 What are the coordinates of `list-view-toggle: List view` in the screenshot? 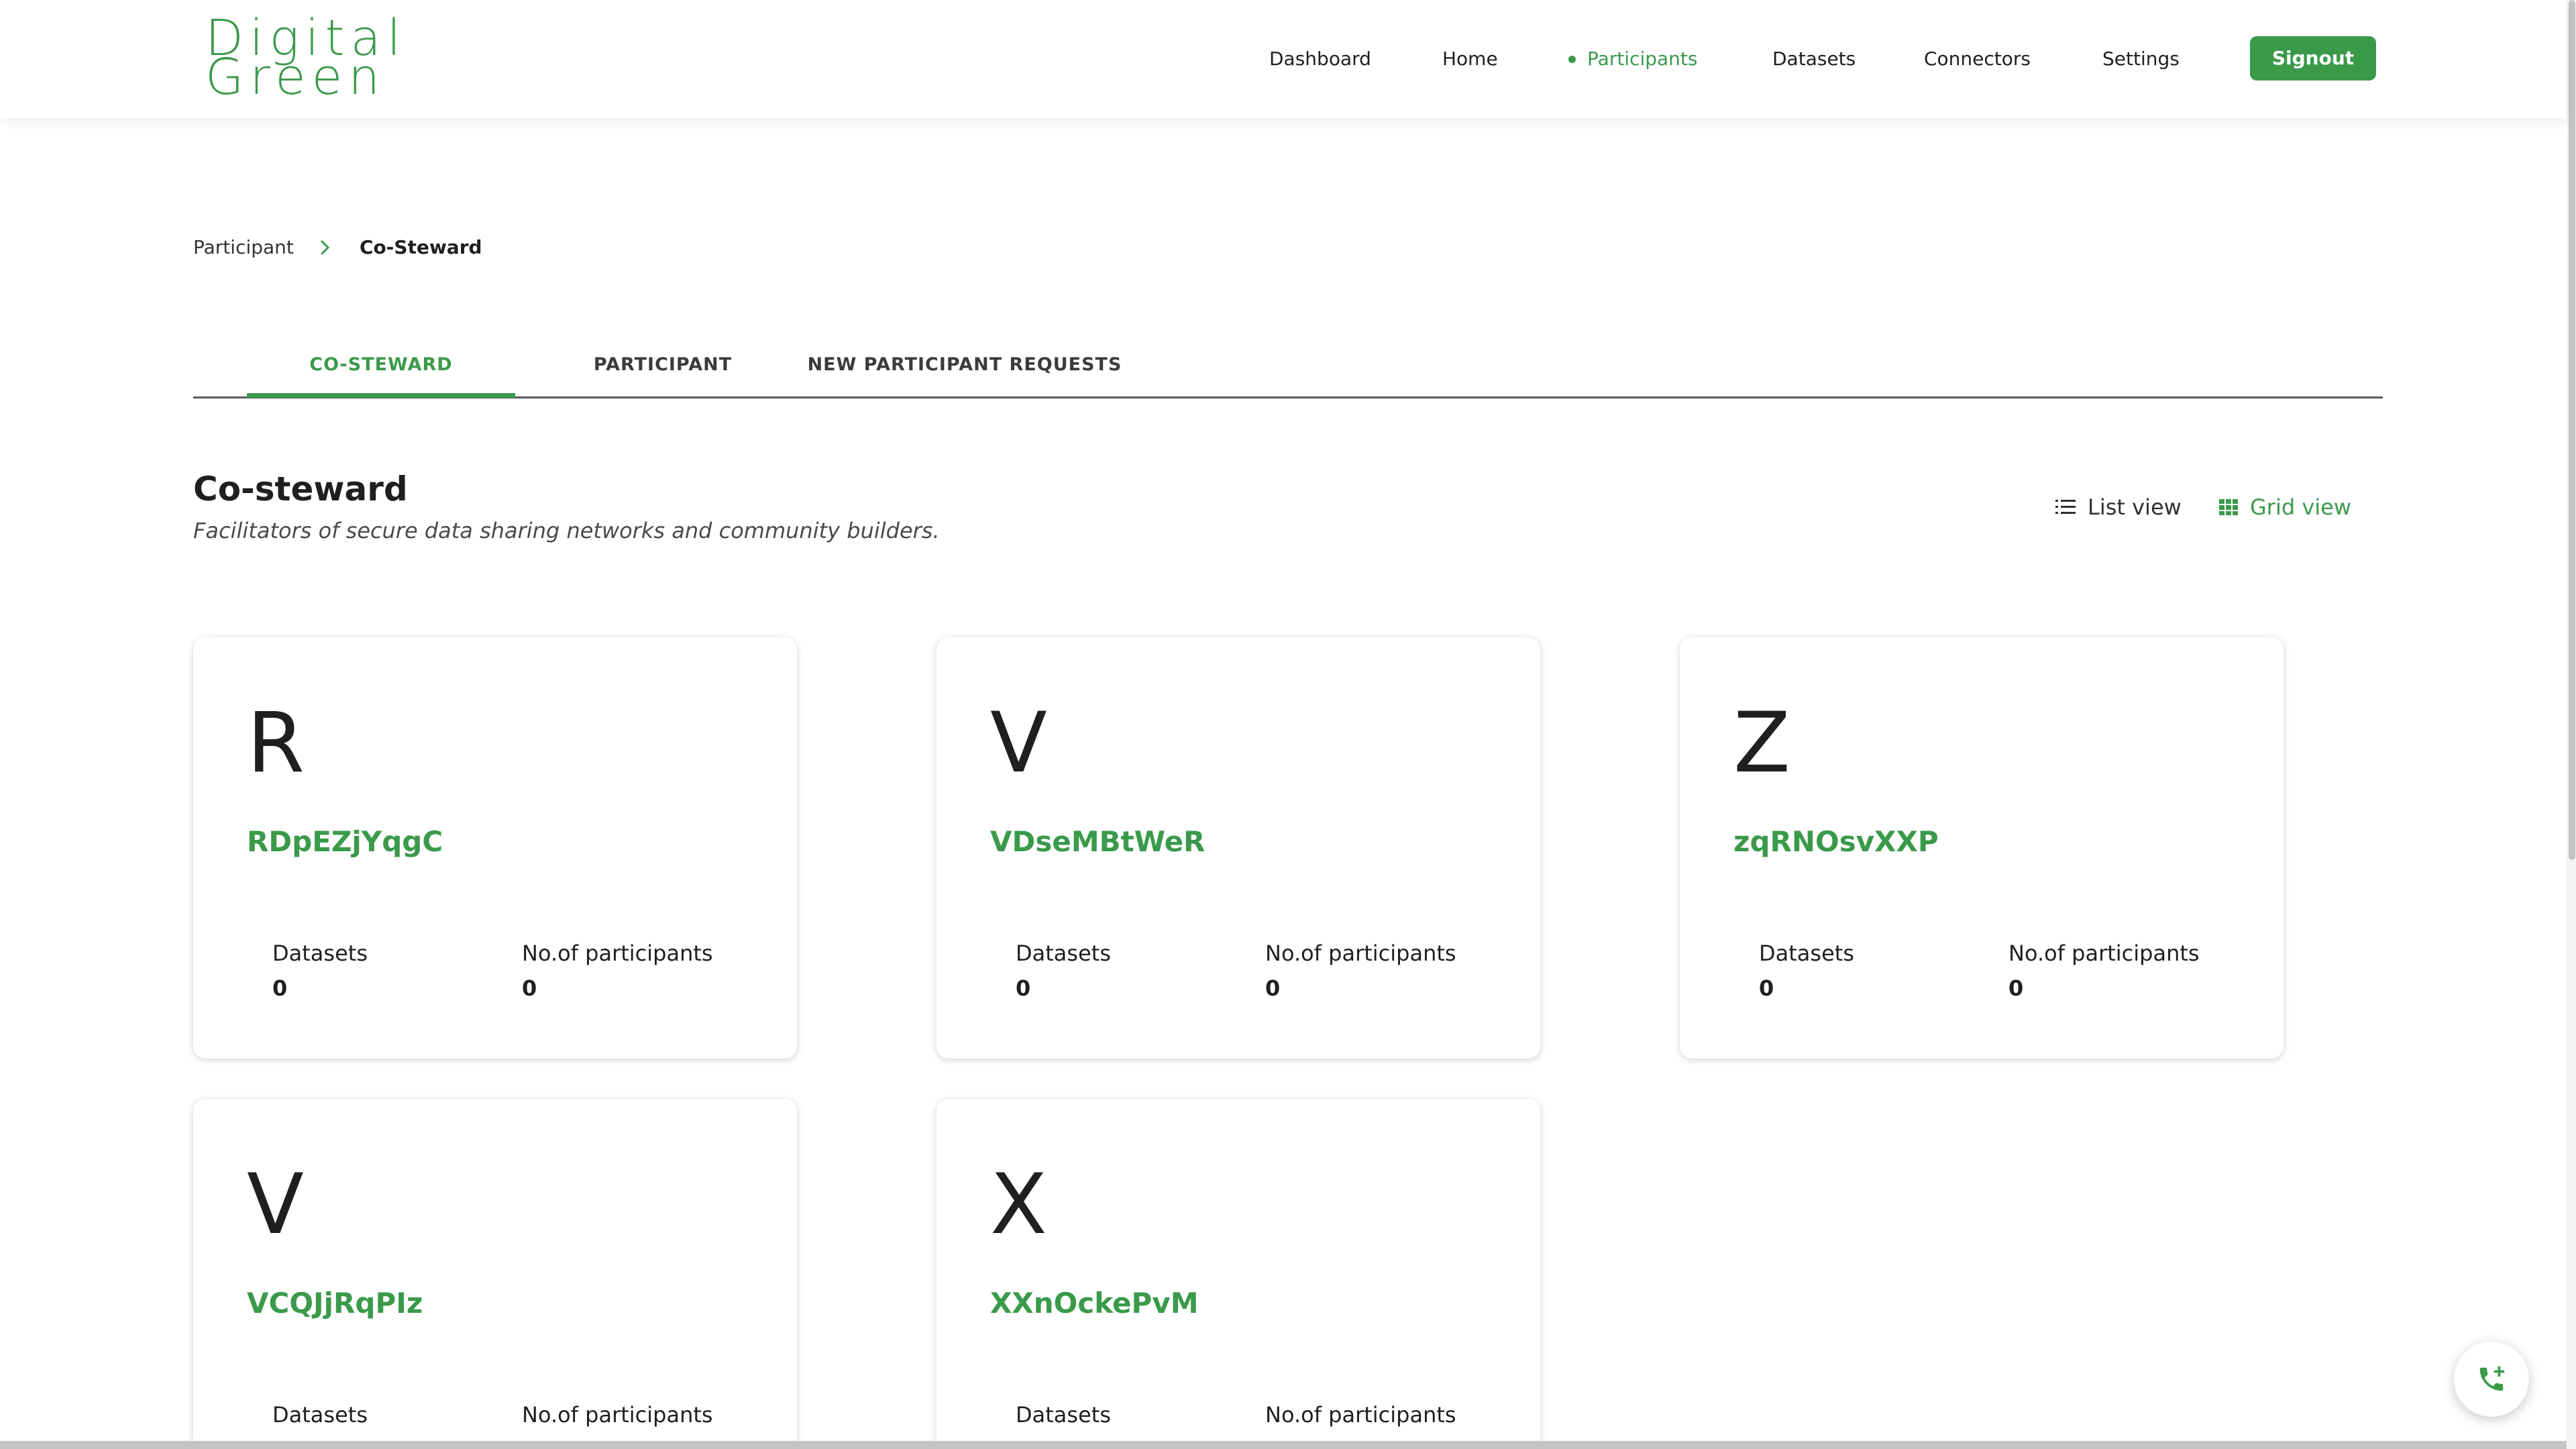 It's located at (2118, 507).